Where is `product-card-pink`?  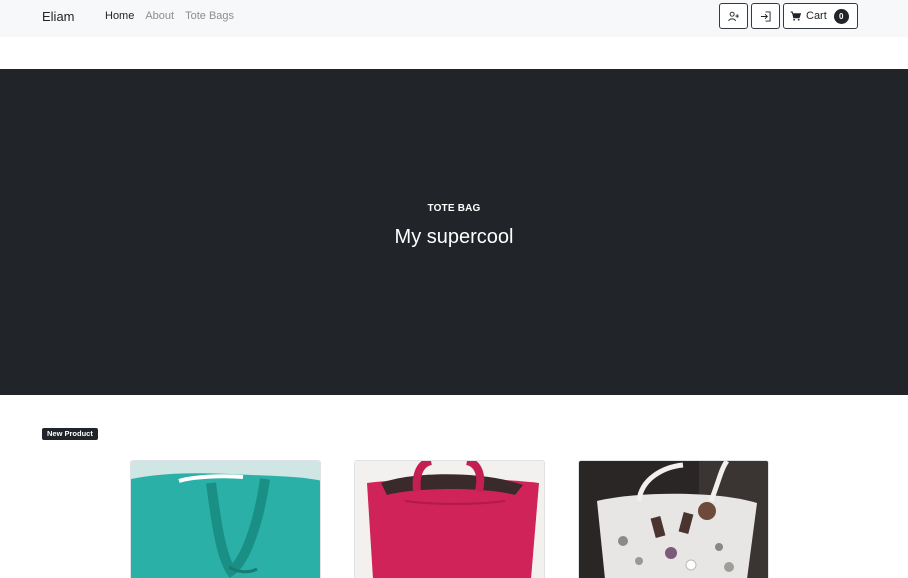
product-card-pink is located at coordinates (449, 519).